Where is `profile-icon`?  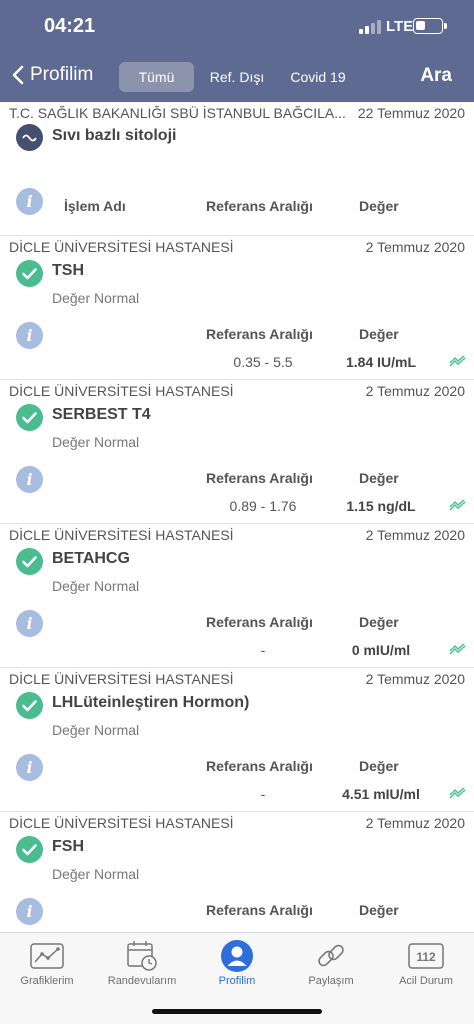 profile-icon is located at coordinates (237, 956).